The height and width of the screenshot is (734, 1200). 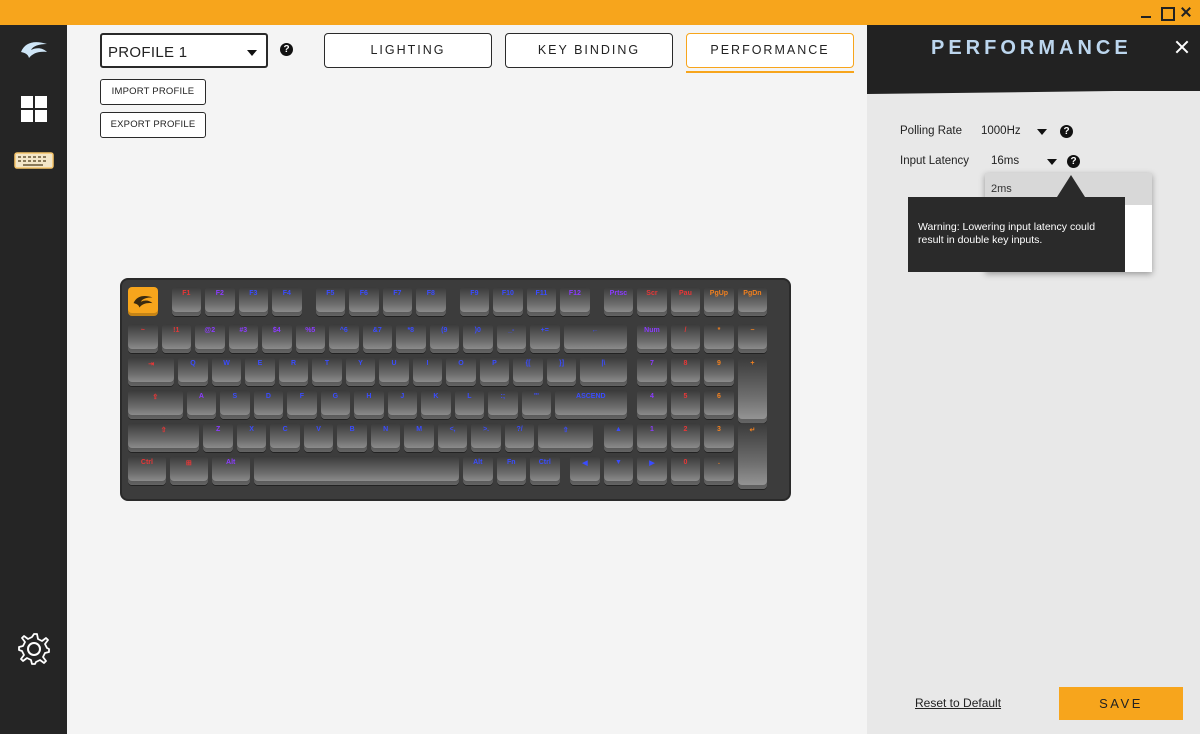 What do you see at coordinates (519, 437) in the screenshot?
I see `key: ?/` at bounding box center [519, 437].